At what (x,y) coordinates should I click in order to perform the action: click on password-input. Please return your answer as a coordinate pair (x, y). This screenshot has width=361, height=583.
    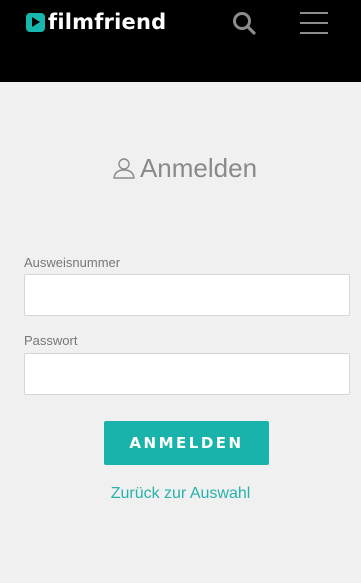
    Looking at the image, I should click on (187, 374).